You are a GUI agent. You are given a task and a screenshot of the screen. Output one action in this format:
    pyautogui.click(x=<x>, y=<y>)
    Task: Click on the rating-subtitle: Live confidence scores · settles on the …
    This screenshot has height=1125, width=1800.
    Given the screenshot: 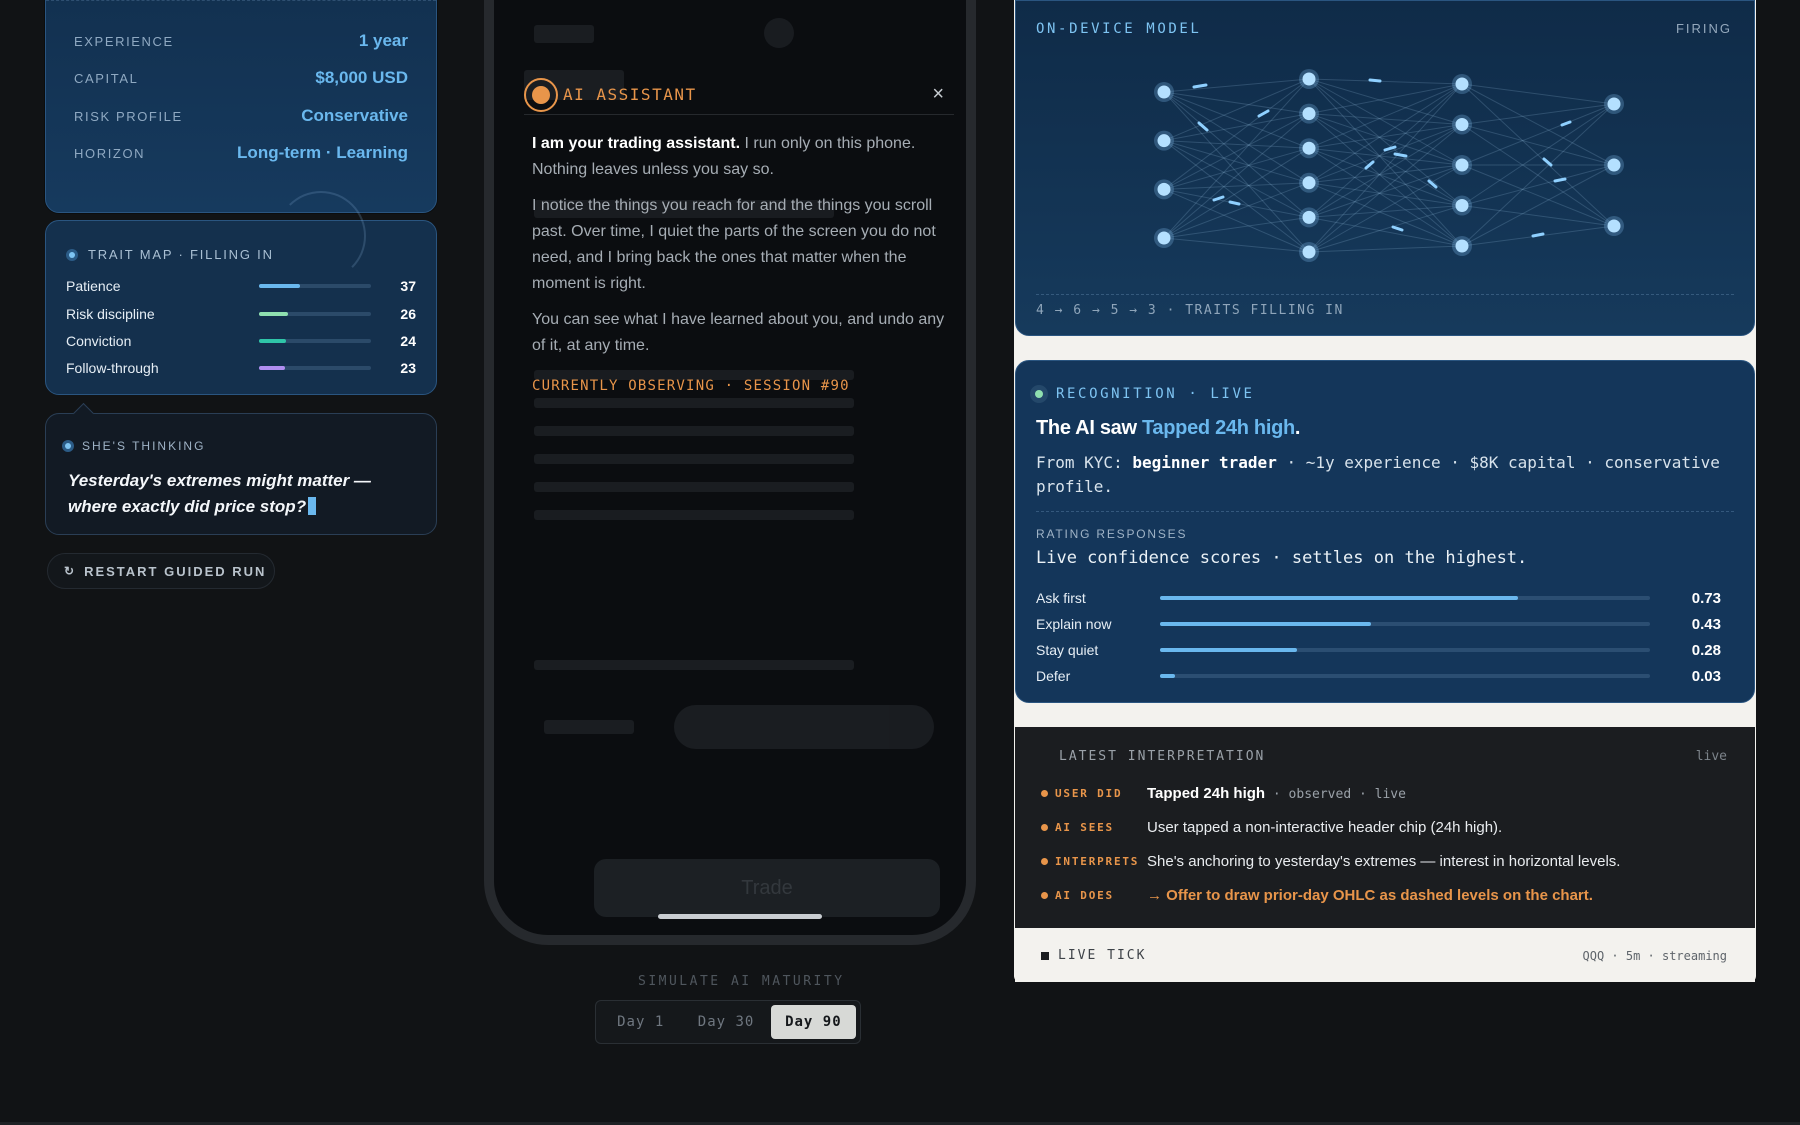 What is the action you would take?
    pyautogui.click(x=1282, y=558)
    